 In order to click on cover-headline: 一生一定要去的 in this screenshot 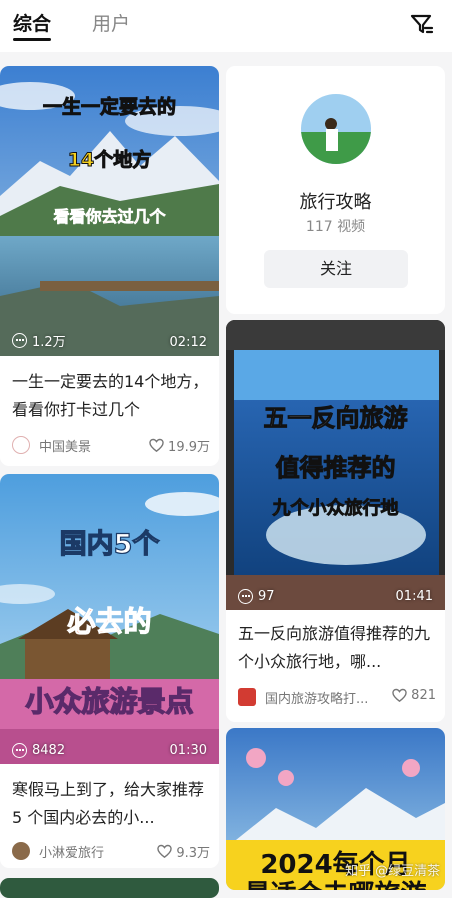, I will do `click(109, 107)`.